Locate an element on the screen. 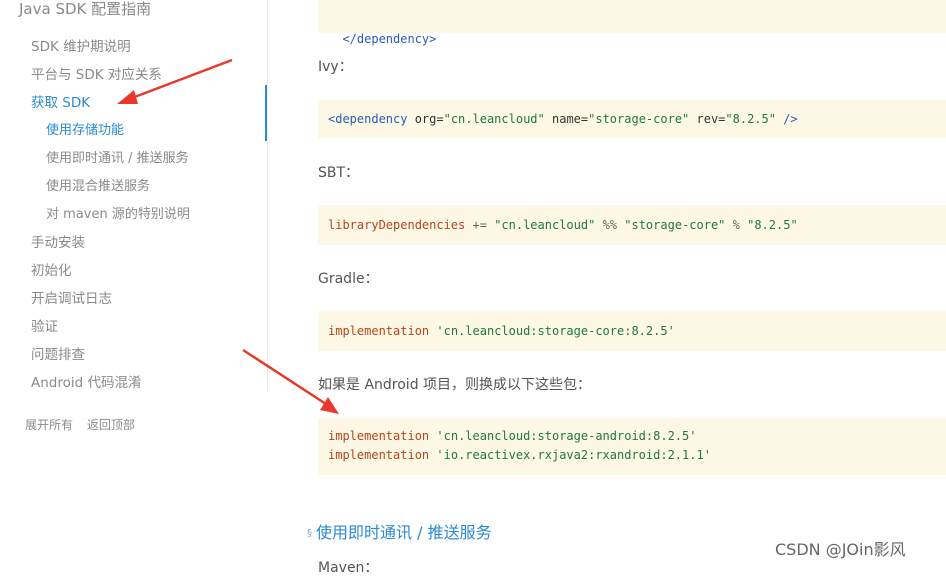  sidebar-item-troubleshoot: 问题排查 is located at coordinates (58, 353).